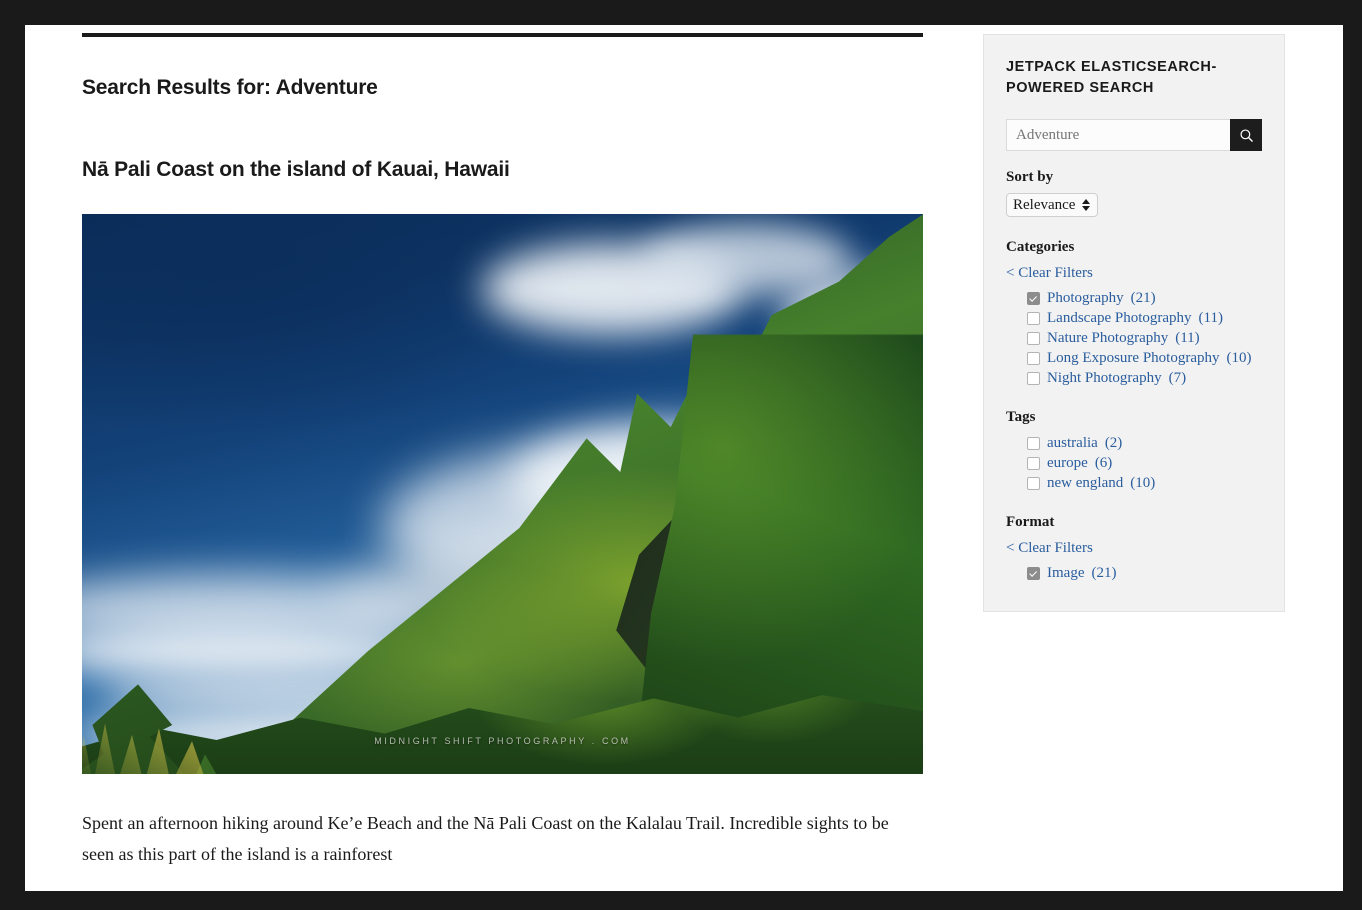  Describe the element at coordinates (1085, 298) in the screenshot. I see `facet-item-label: Photography` at that location.